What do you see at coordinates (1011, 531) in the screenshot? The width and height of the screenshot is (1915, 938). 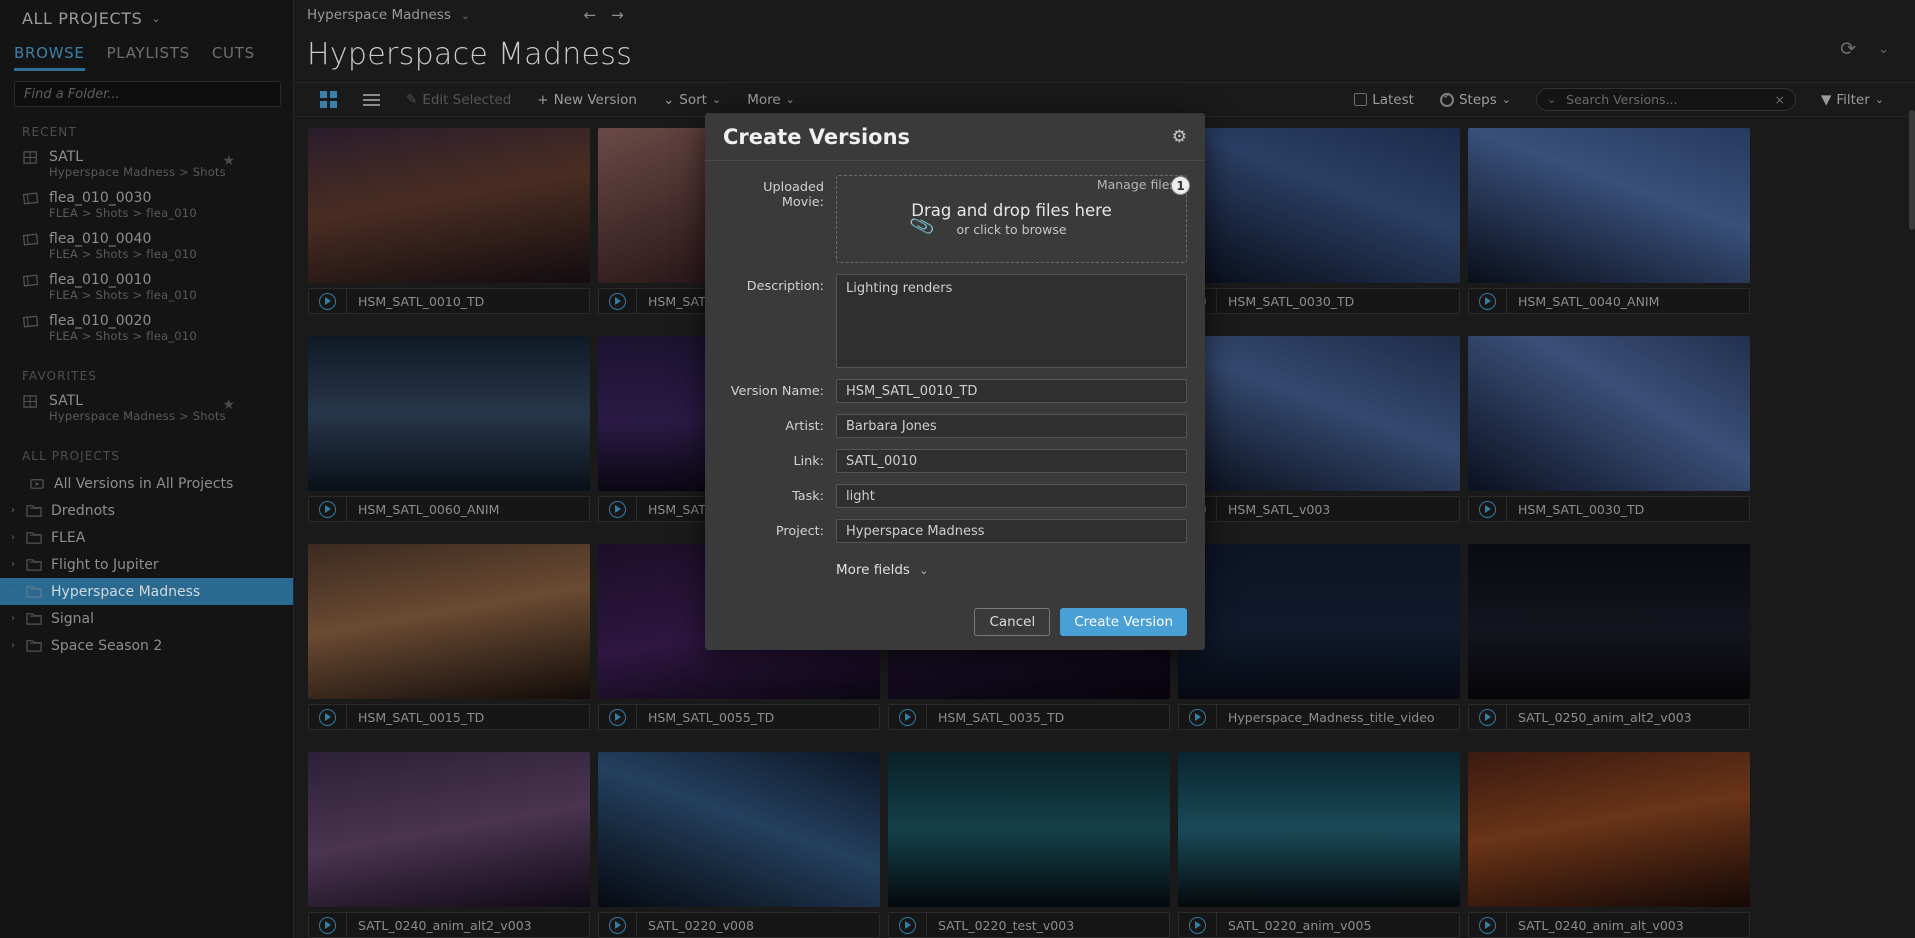 I see `project-input: Hyperspace Madness` at bounding box center [1011, 531].